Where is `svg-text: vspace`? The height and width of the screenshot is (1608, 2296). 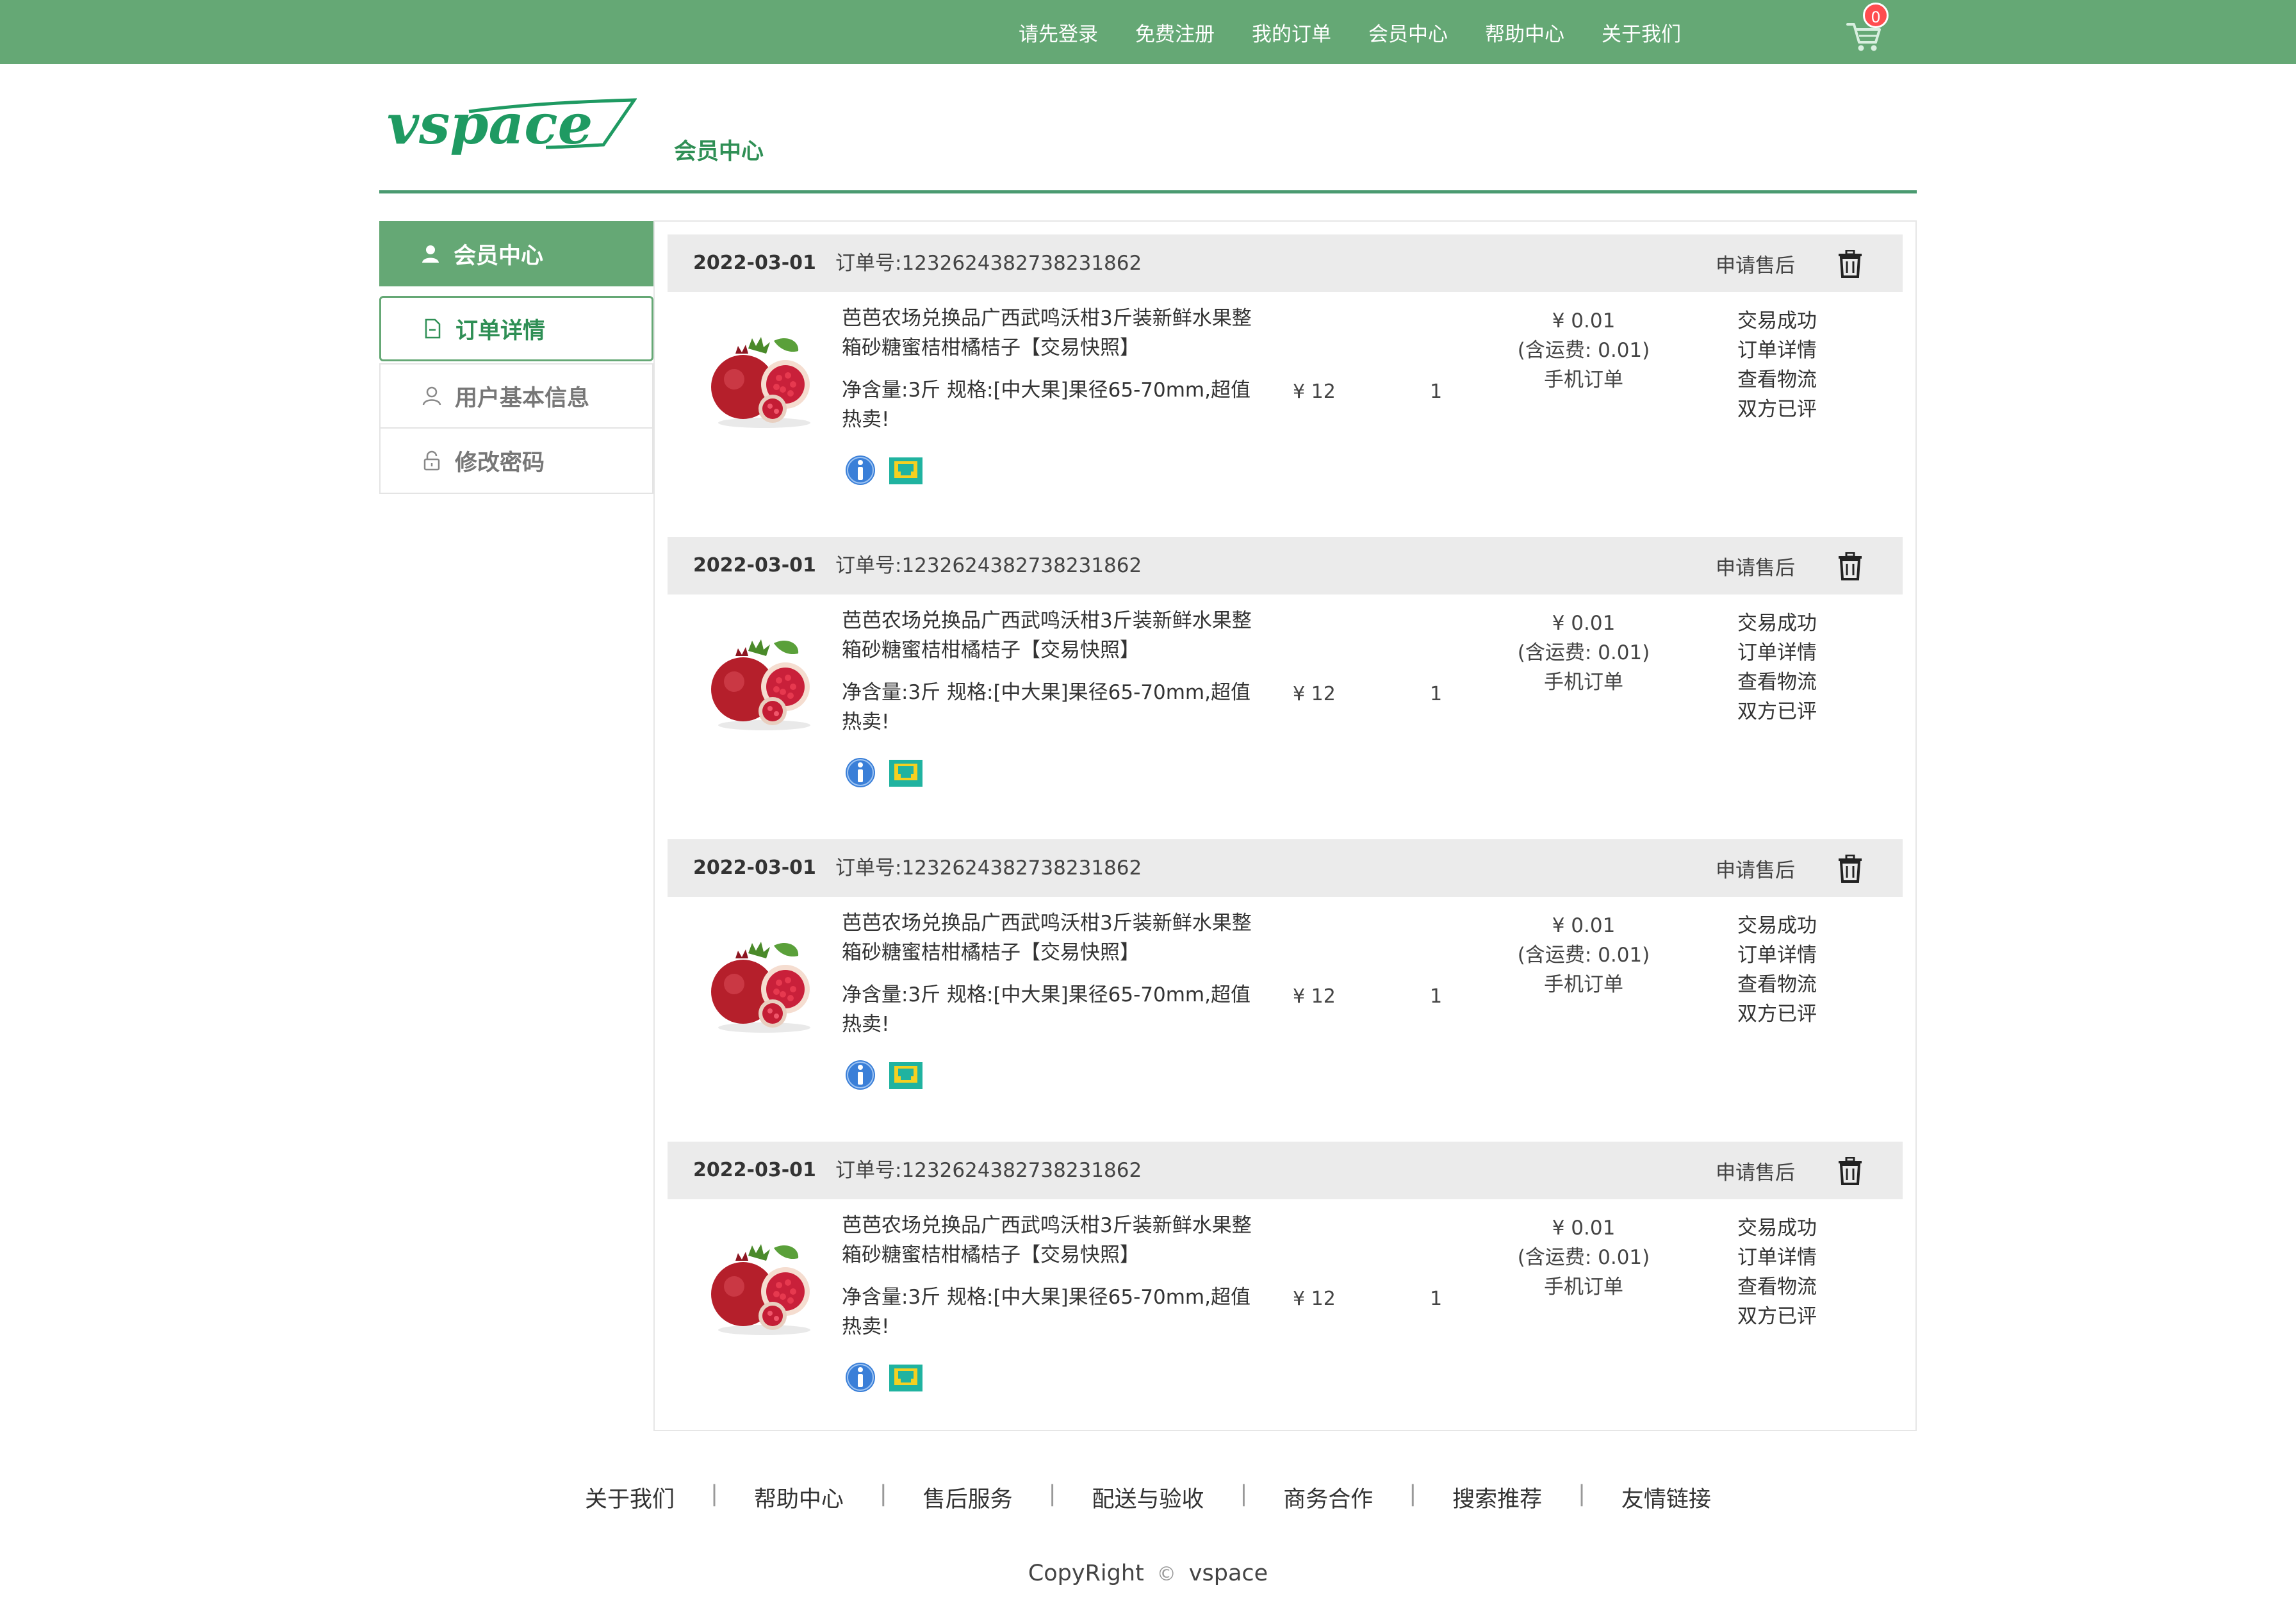 svg-text: vspace is located at coordinates (490, 124).